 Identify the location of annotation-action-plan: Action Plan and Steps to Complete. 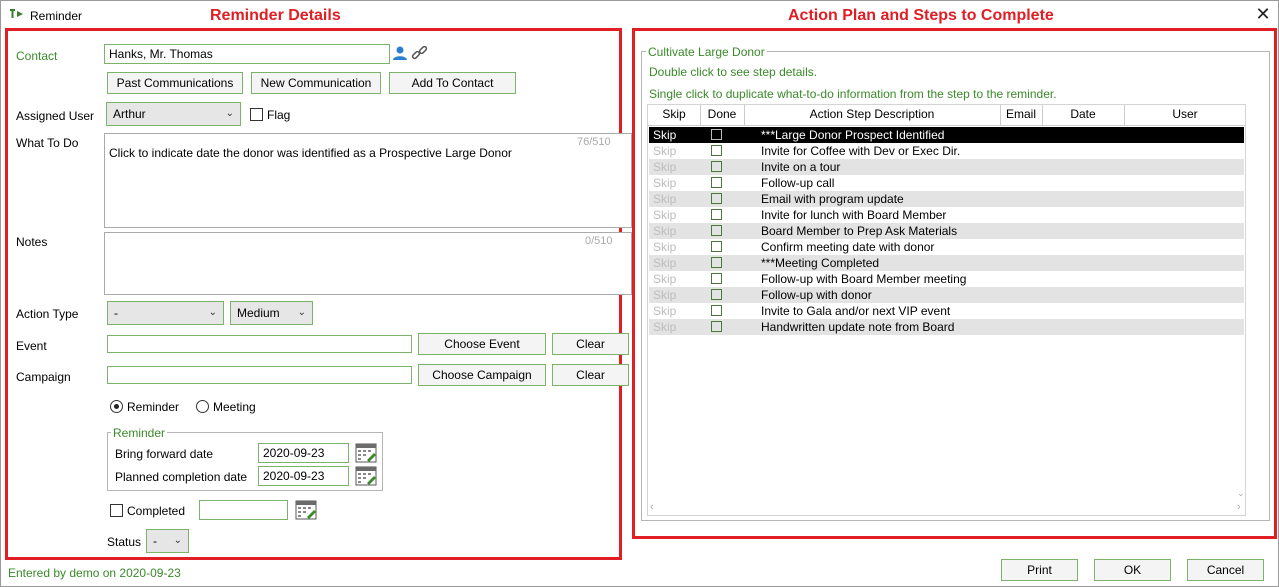
(921, 15).